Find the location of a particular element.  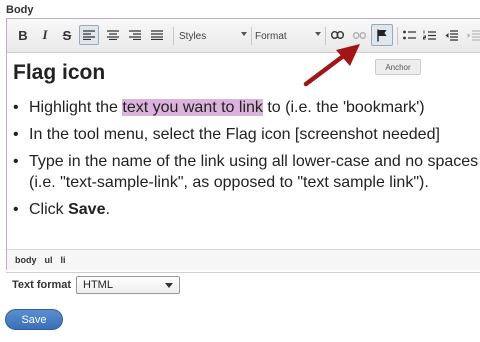

save-button: Save is located at coordinates (34, 319).